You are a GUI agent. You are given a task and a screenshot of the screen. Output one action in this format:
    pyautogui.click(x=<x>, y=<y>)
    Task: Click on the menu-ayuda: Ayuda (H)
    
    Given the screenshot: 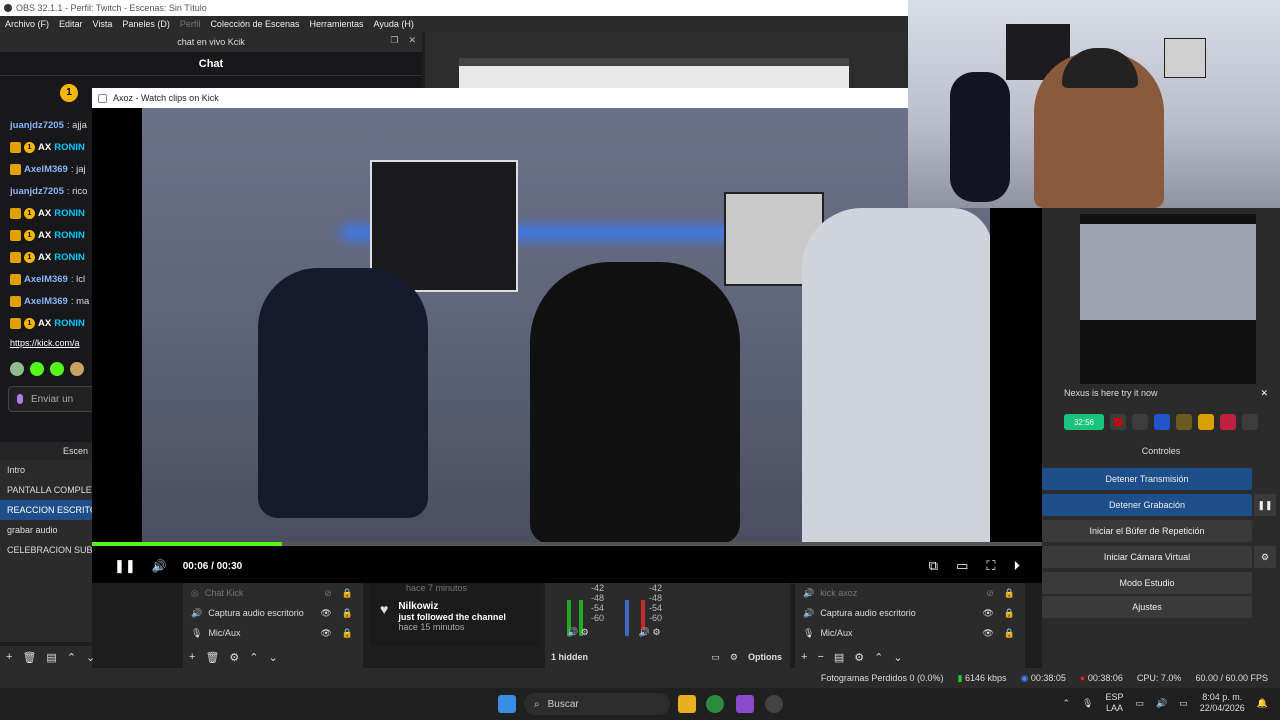 What is the action you would take?
    pyautogui.click(x=394, y=24)
    